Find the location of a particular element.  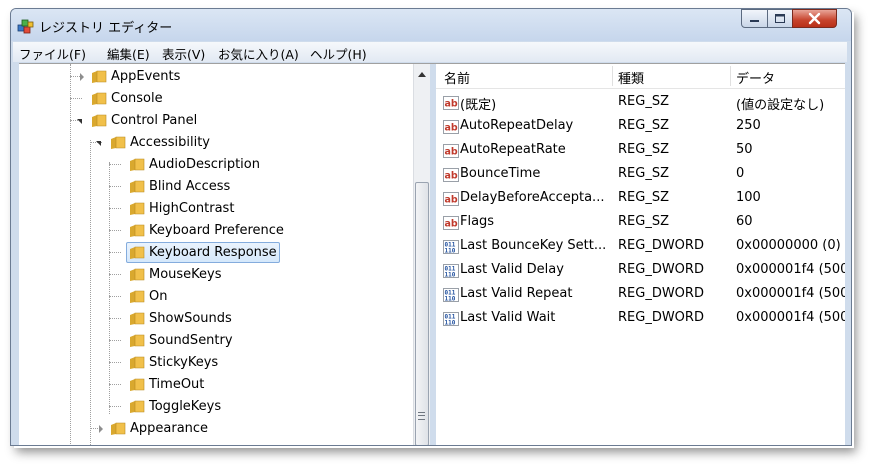

tree-node-soundsentry: SoundSentry is located at coordinates (216, 341).